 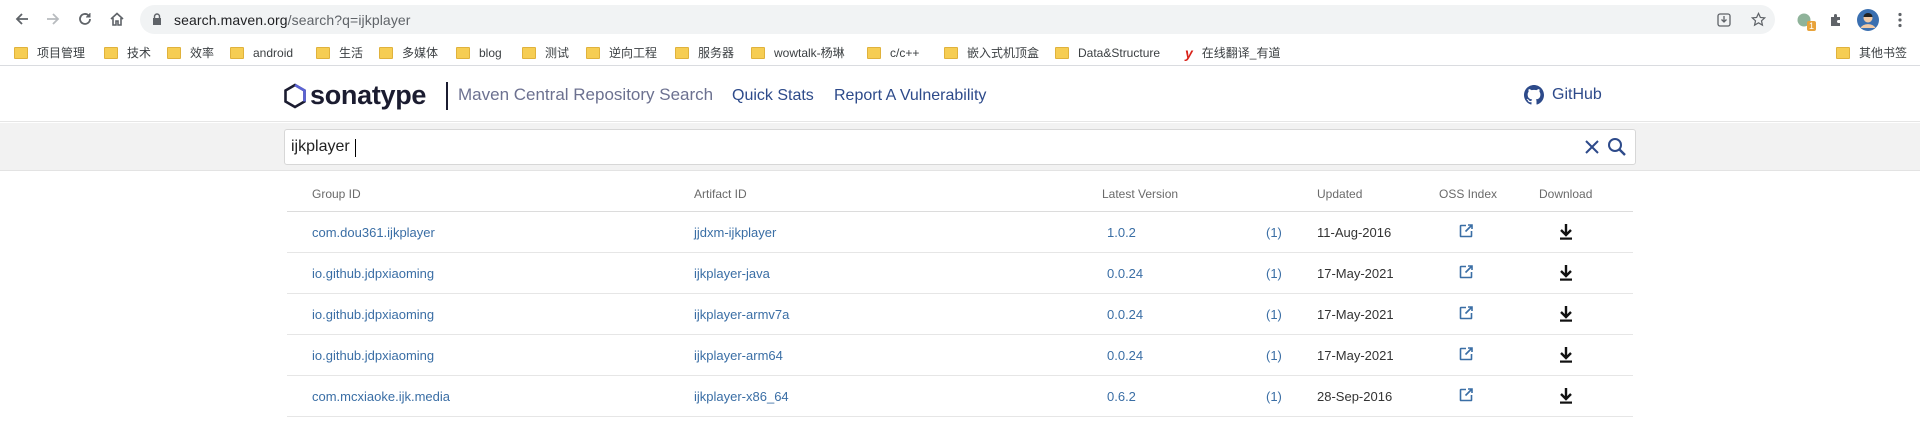 I want to click on bookmark-star-button, so click(x=1758, y=19).